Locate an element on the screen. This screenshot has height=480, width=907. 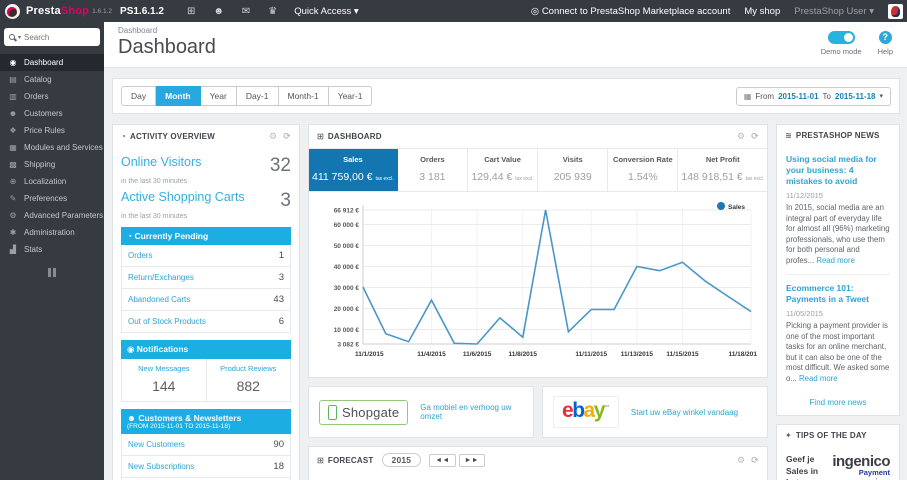
sidebar-item-customers: ☻ Customers is located at coordinates (52, 113).